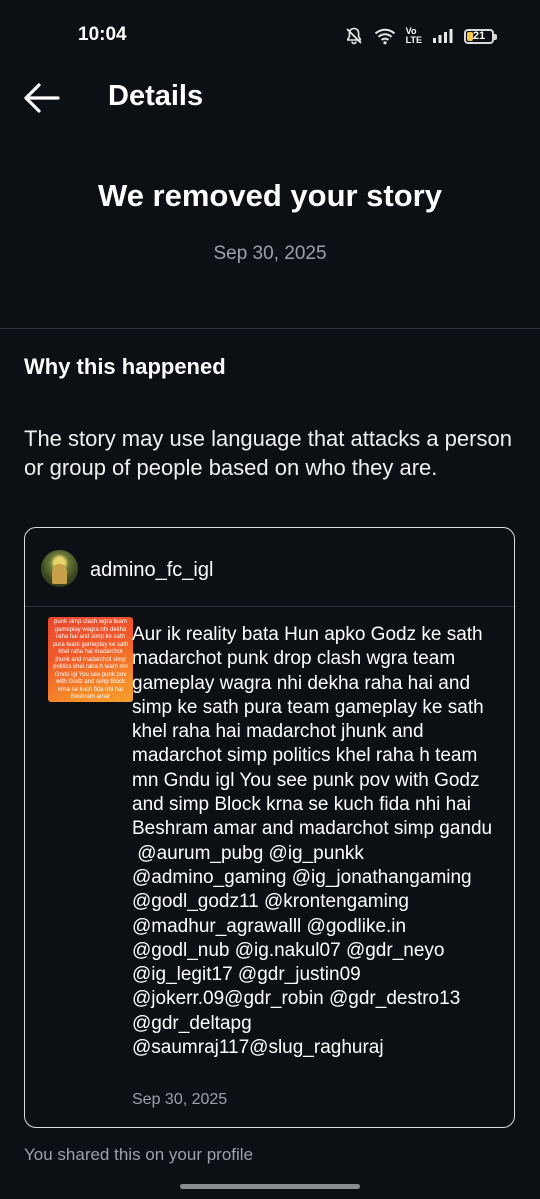  I want to click on battery-percent: 21, so click(479, 36).